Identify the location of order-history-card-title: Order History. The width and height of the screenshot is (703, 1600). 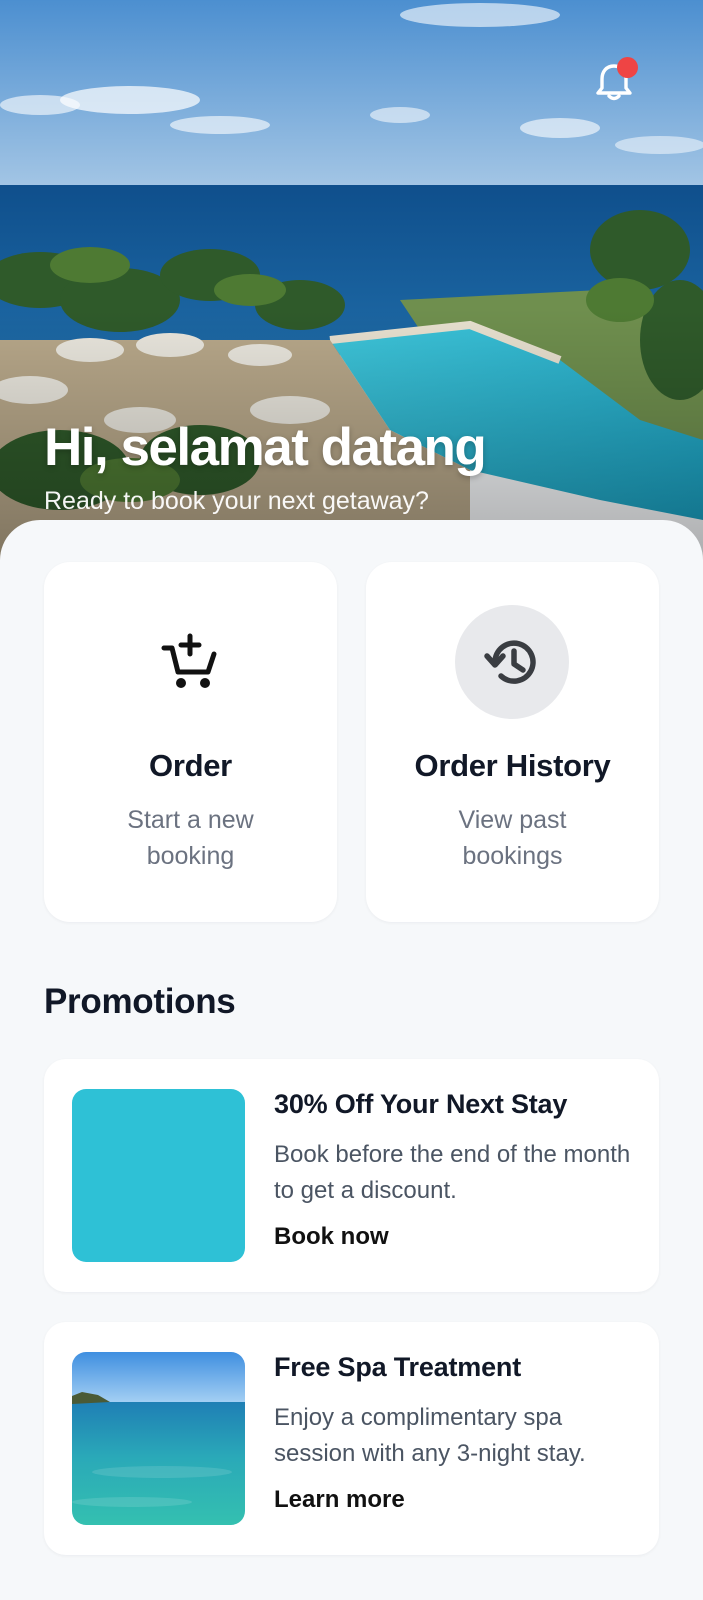
(512, 765).